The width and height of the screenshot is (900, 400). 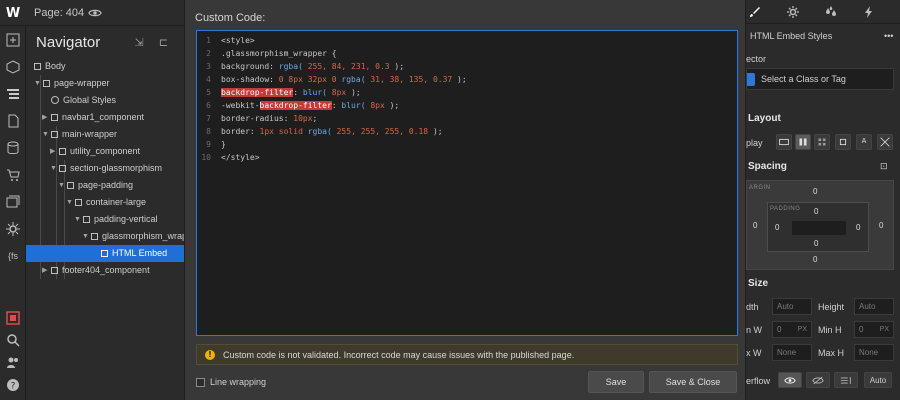 I want to click on code-line: 3 background: rgba( 255, 84, 231, 0.3 );, so click(x=467, y=66).